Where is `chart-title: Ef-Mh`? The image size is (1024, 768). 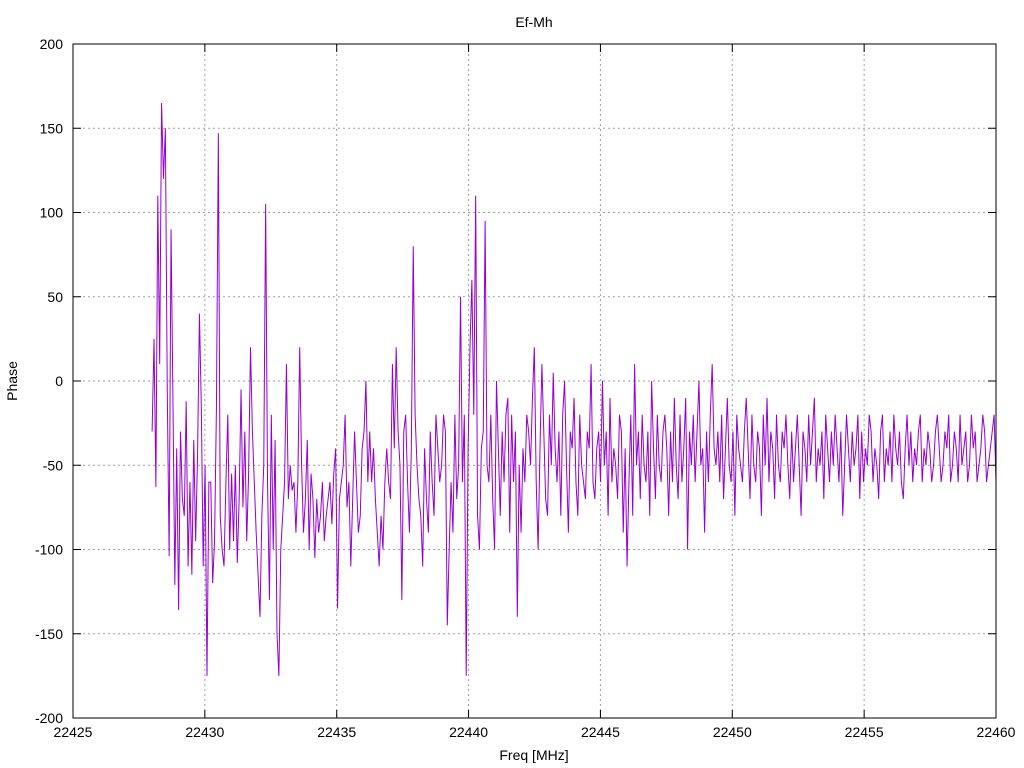
chart-title: Ef-Mh is located at coordinates (533, 22).